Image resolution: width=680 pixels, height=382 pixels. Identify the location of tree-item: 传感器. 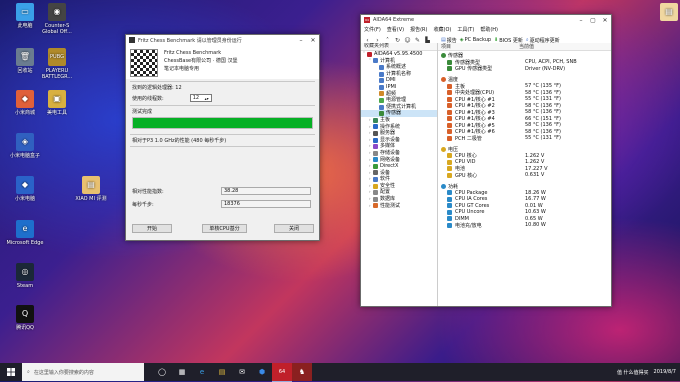
(399, 113).